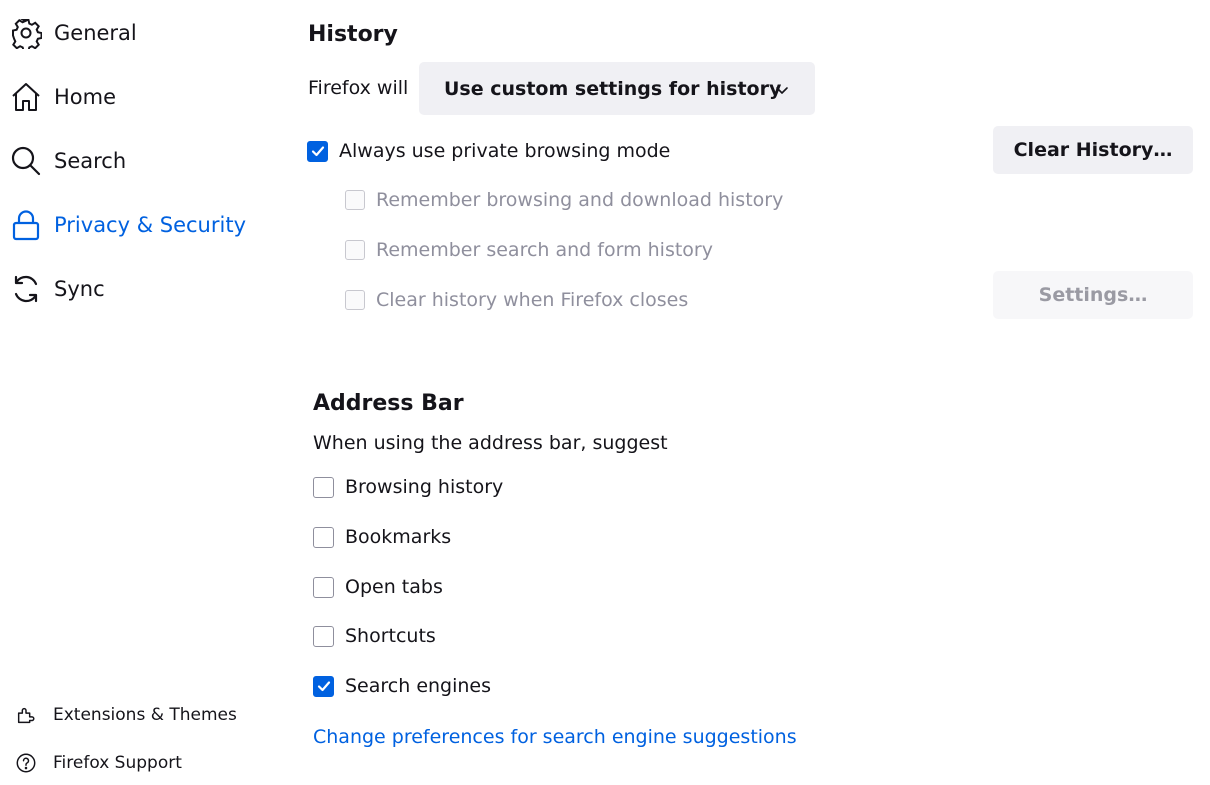  Describe the element at coordinates (26, 763) in the screenshot. I see `help-icon` at that location.